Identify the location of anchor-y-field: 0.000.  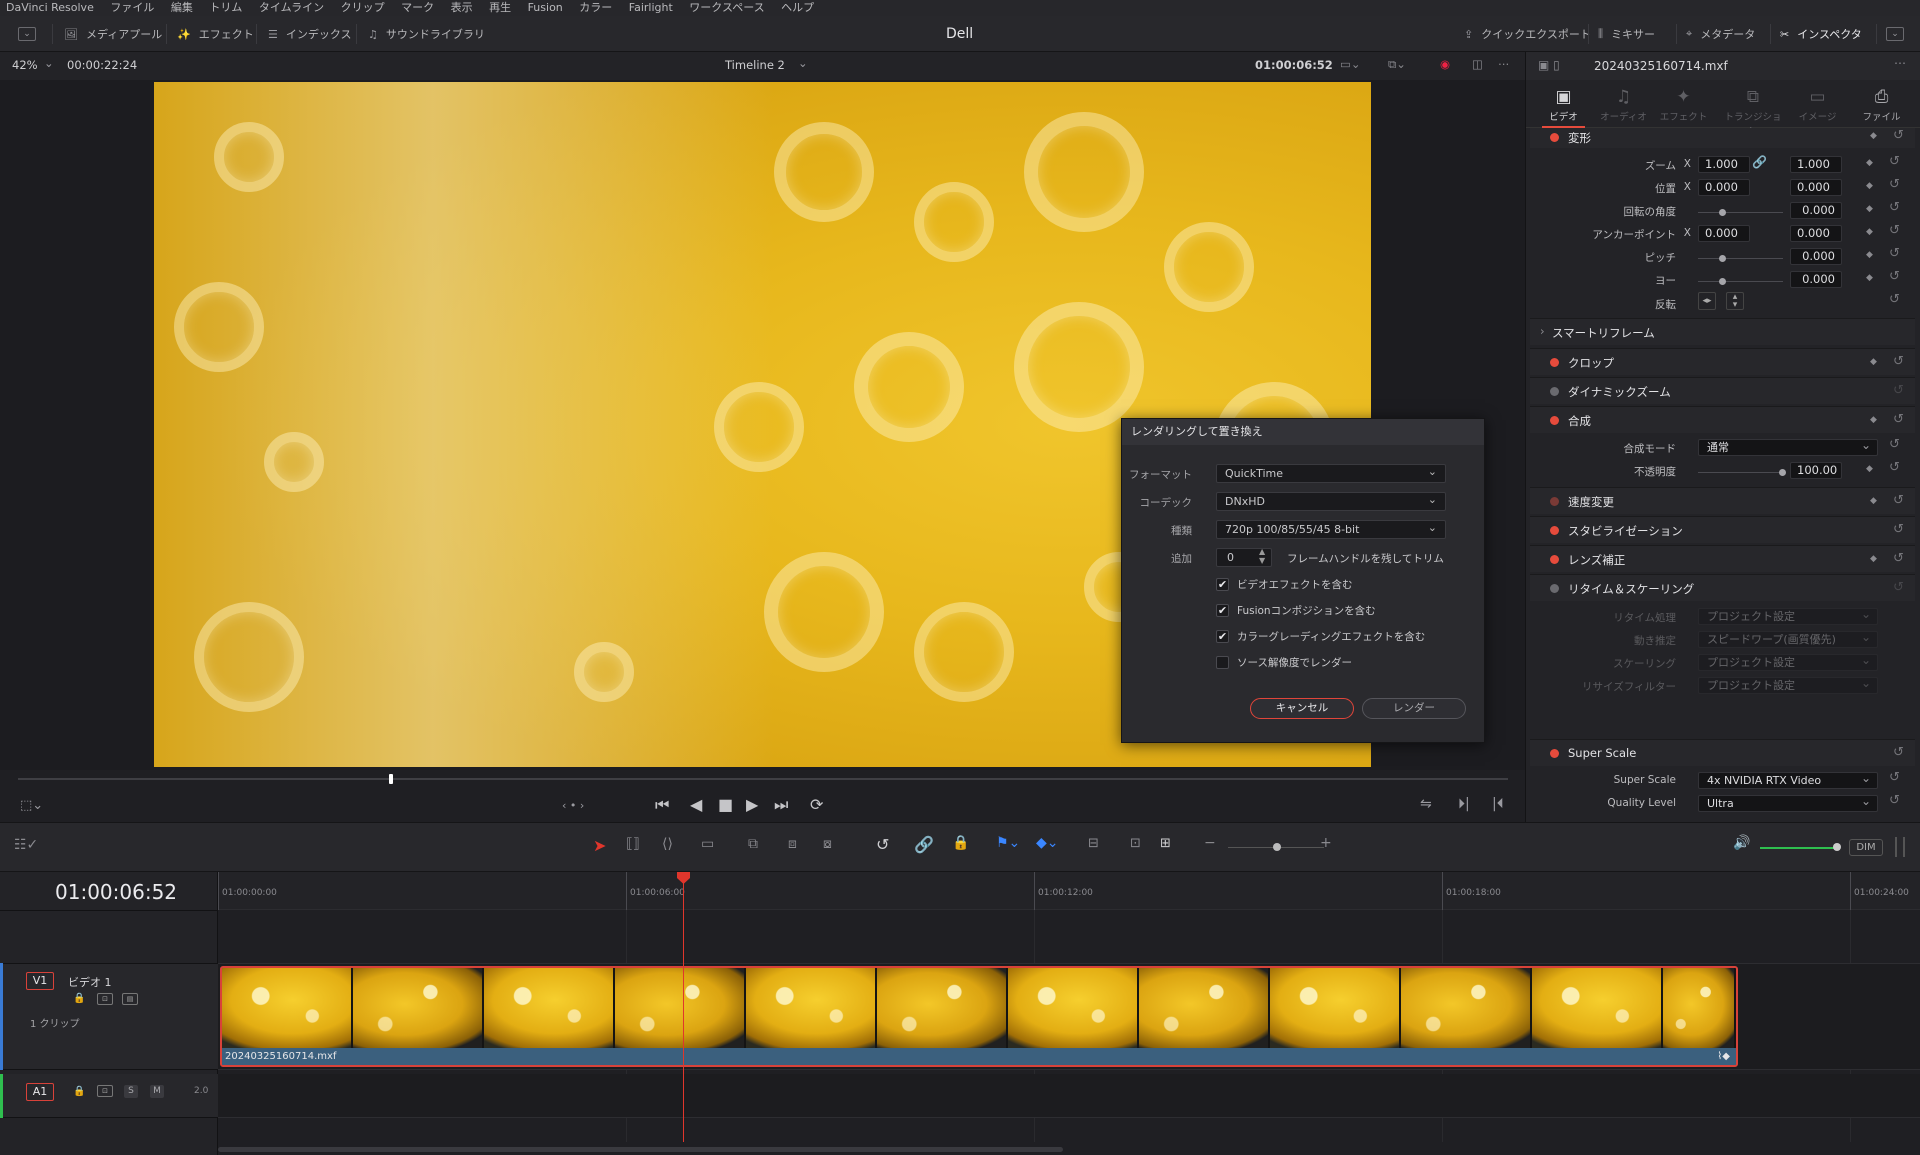
(1816, 233).